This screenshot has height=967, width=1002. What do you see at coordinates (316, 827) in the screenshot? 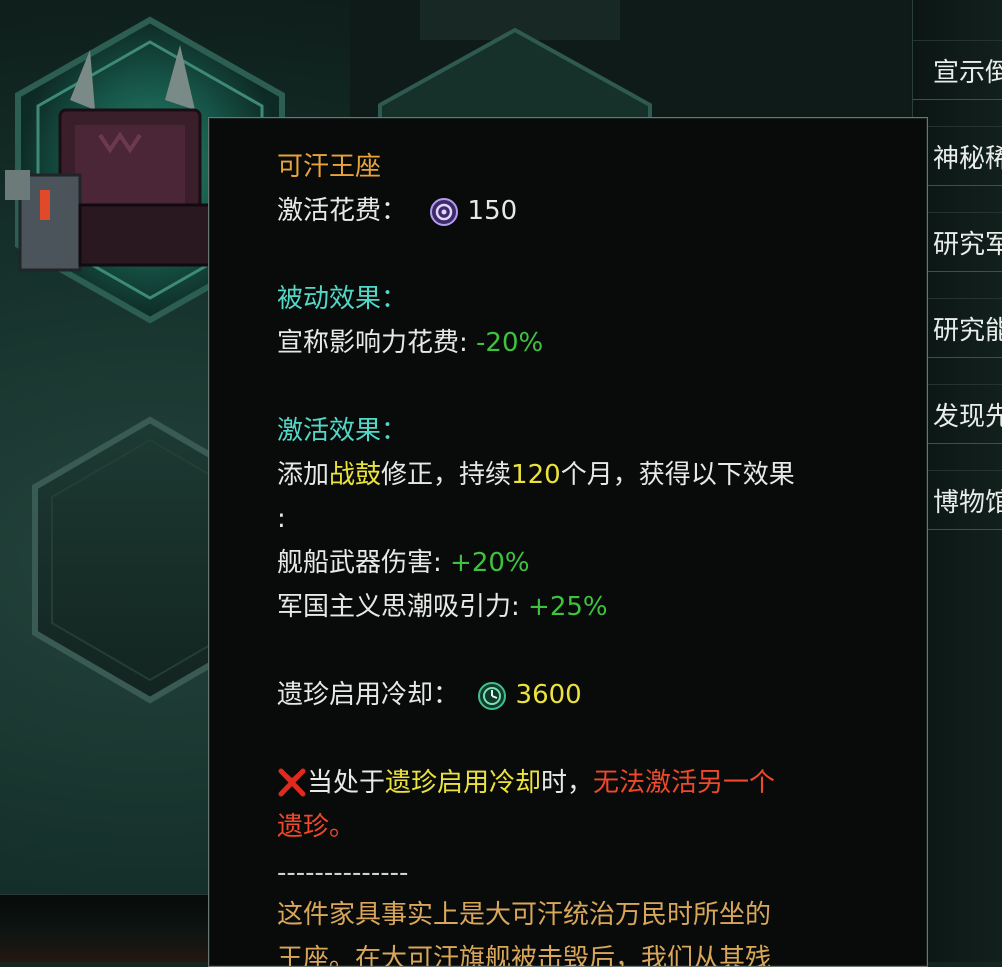
I see `warning-red-2: 遗珍。` at bounding box center [316, 827].